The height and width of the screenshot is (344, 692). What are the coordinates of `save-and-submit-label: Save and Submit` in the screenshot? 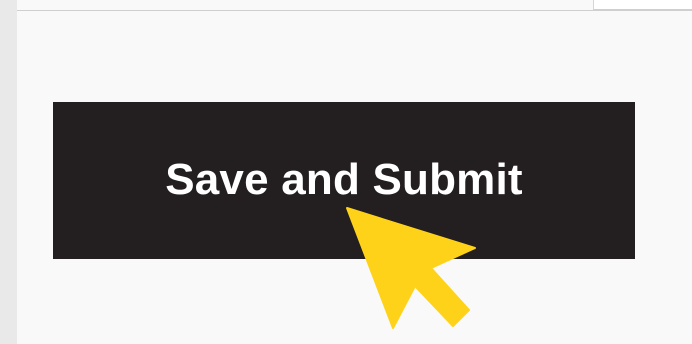 It's located at (344, 179).